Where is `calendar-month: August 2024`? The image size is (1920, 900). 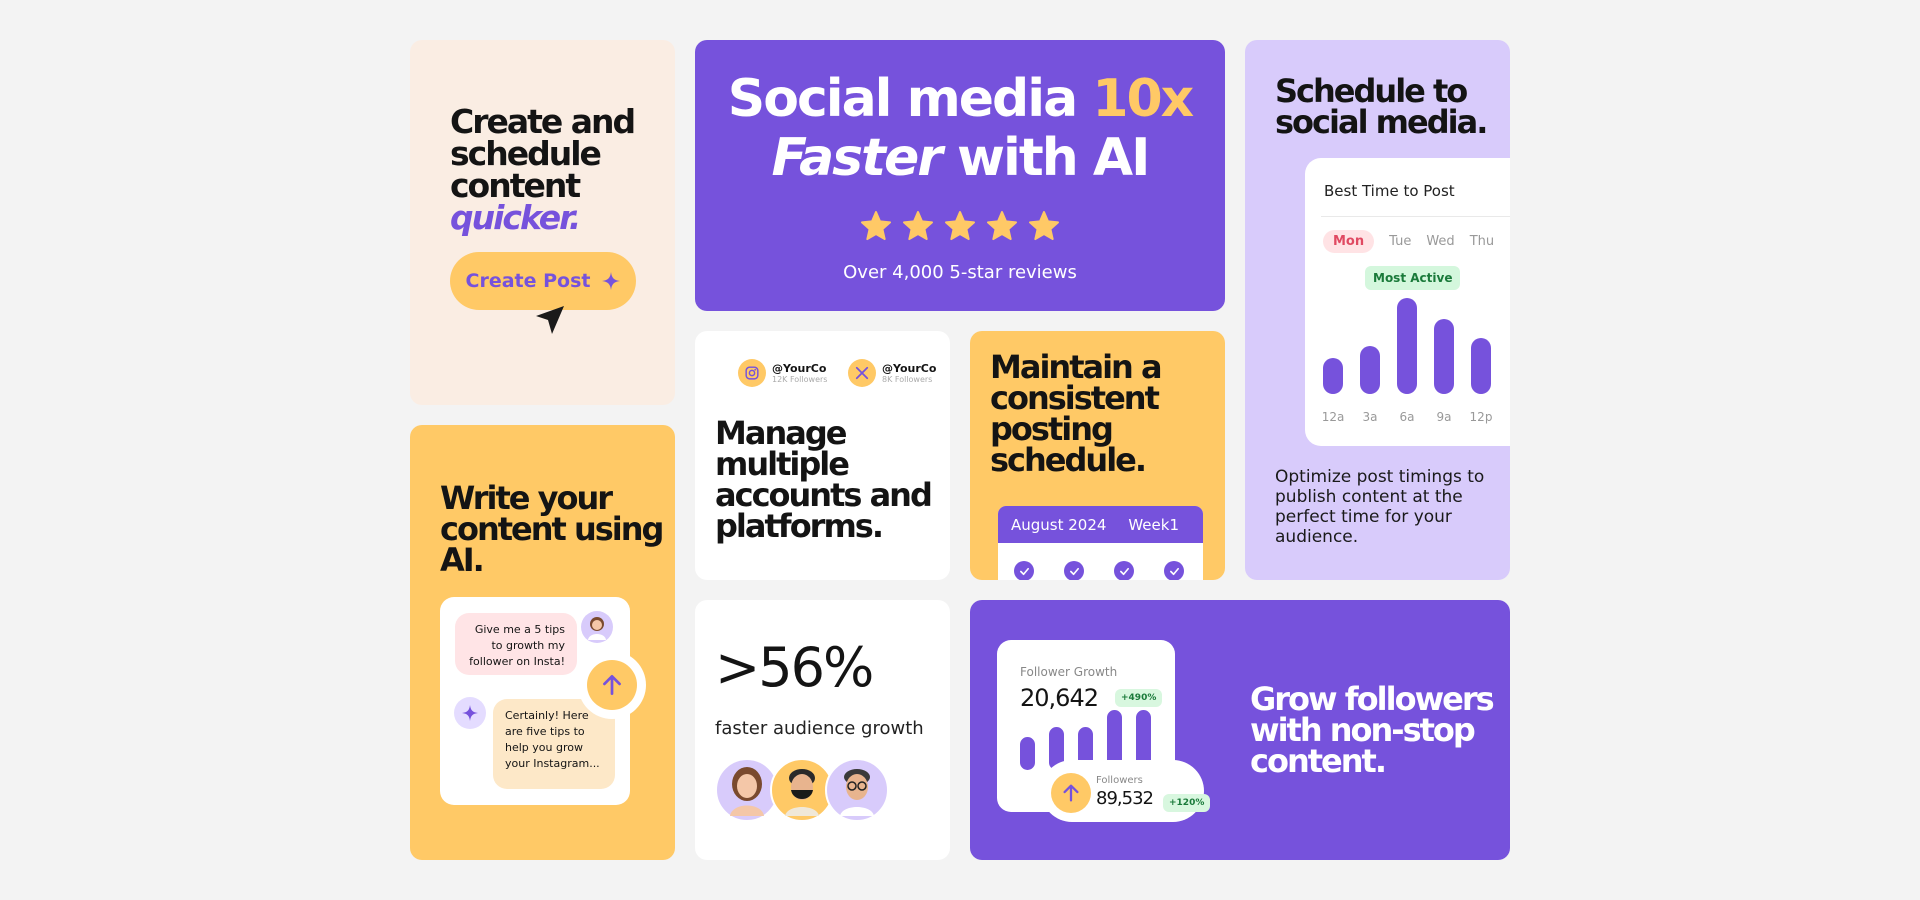 calendar-month: August 2024 is located at coordinates (1059, 524).